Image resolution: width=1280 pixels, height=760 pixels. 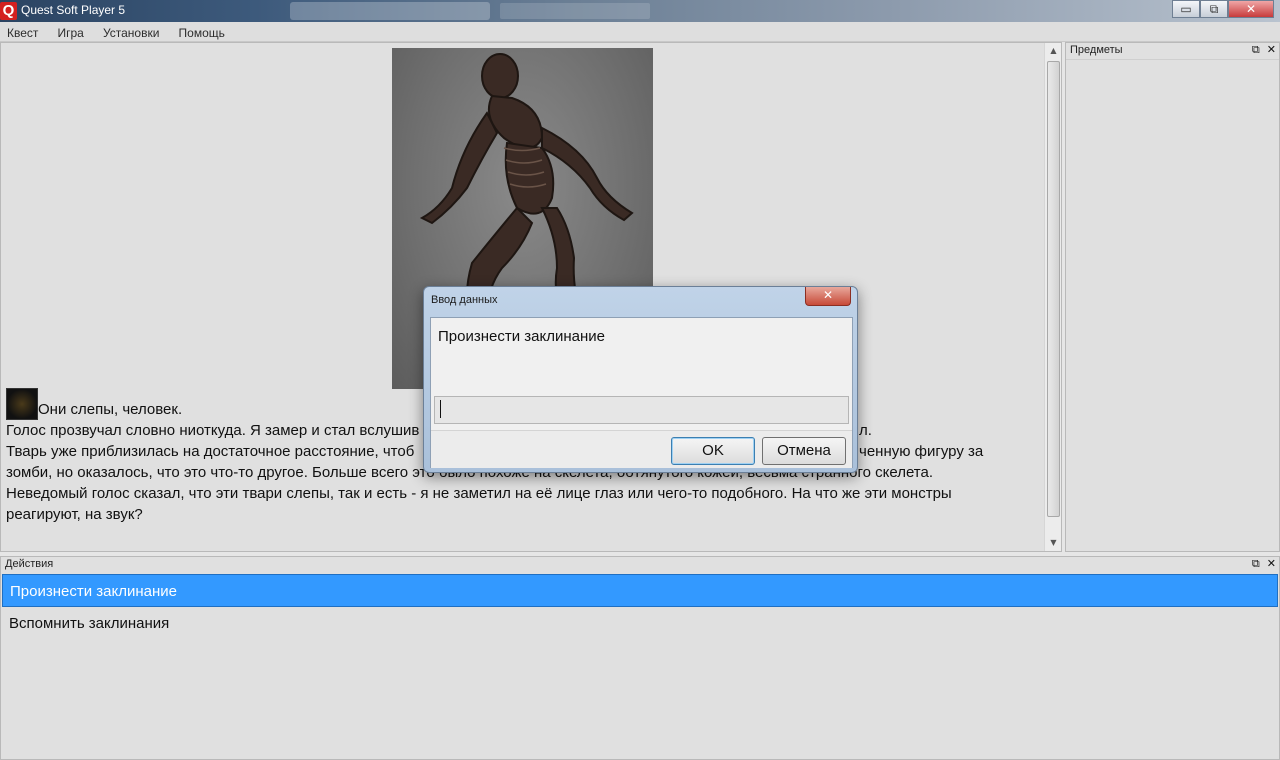 I want to click on speaker-avatar, so click(x=22, y=404).